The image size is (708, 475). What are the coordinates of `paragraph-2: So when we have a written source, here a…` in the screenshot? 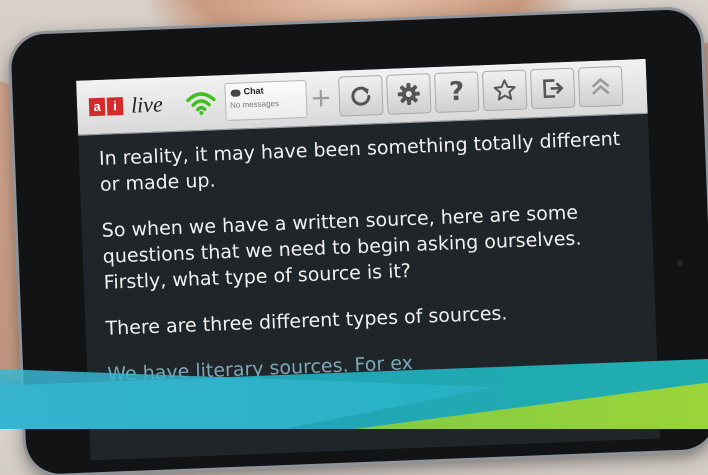 It's located at (341, 247).